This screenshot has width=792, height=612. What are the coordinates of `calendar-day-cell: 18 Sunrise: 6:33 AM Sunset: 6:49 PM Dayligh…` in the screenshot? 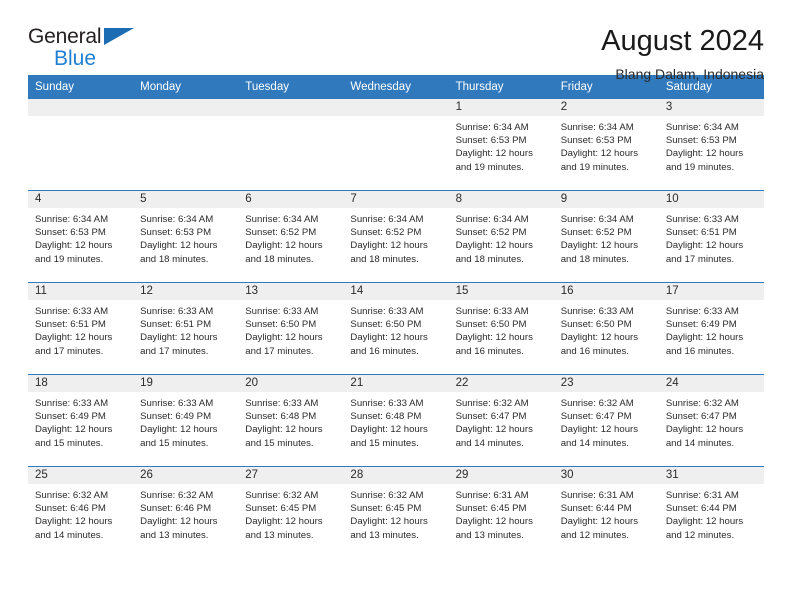 It's located at (81, 420).